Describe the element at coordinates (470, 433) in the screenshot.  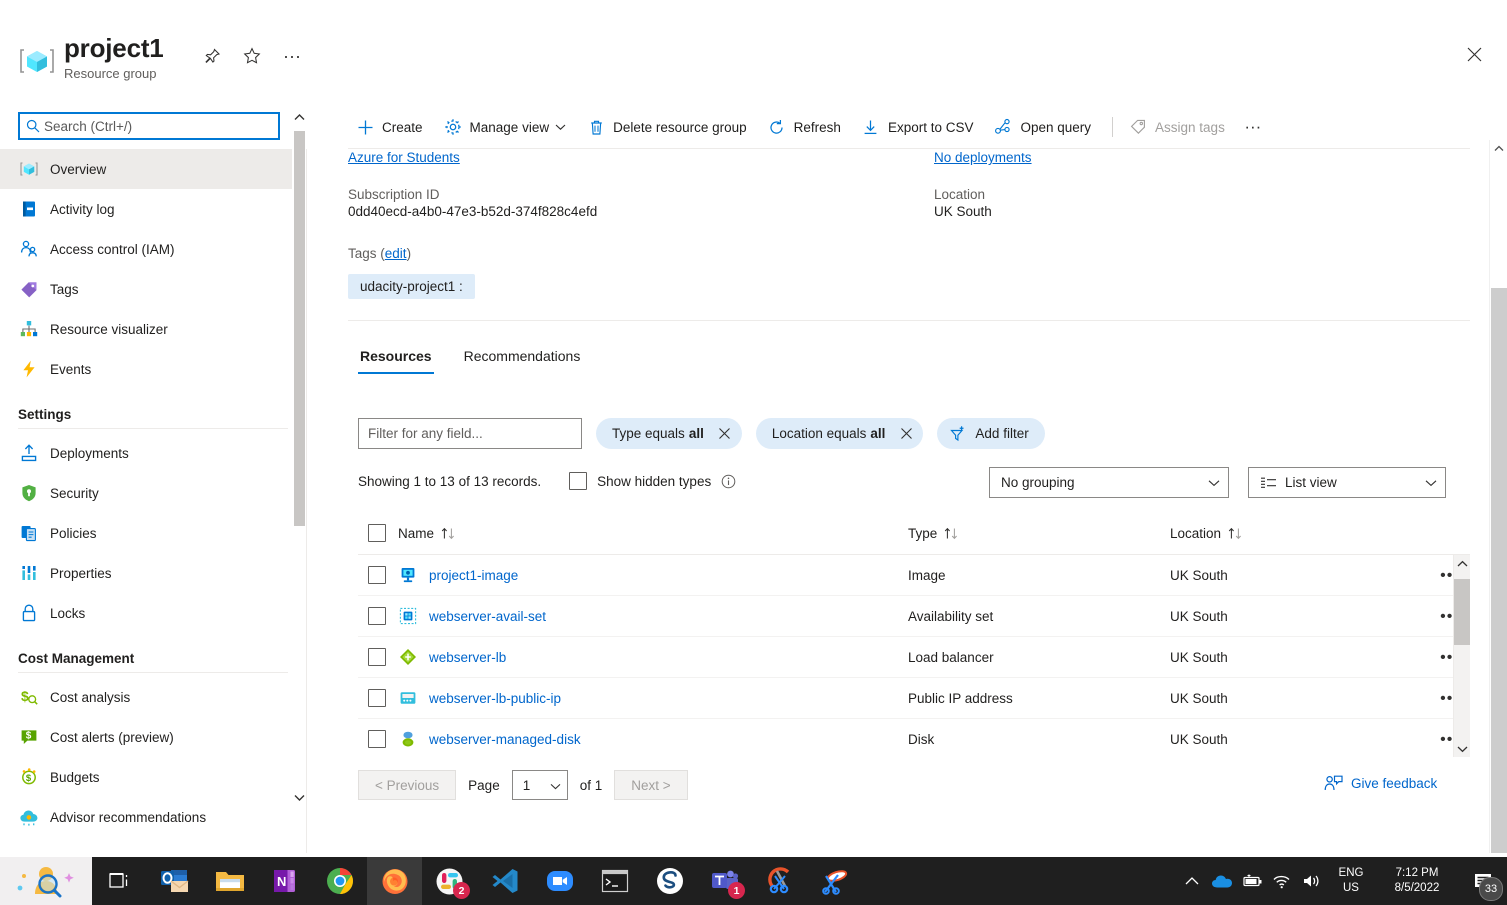
I see `filter-any-field-input` at that location.